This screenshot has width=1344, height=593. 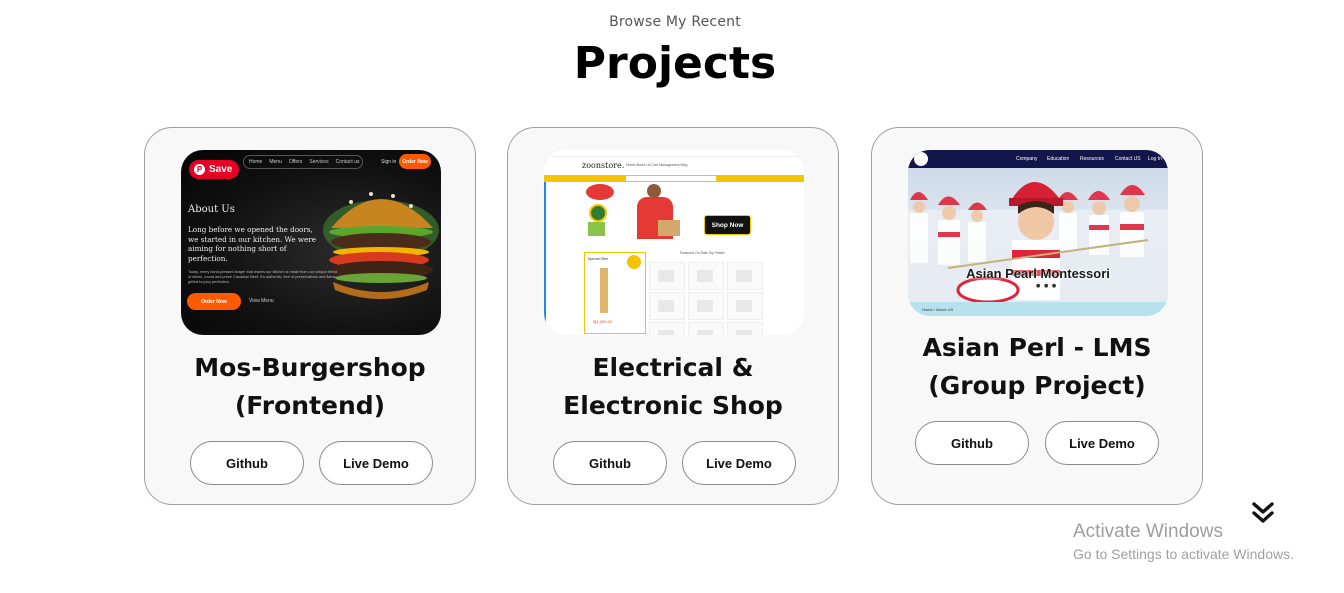 What do you see at coordinates (674, 153) in the screenshot?
I see `thumb-topbar` at bounding box center [674, 153].